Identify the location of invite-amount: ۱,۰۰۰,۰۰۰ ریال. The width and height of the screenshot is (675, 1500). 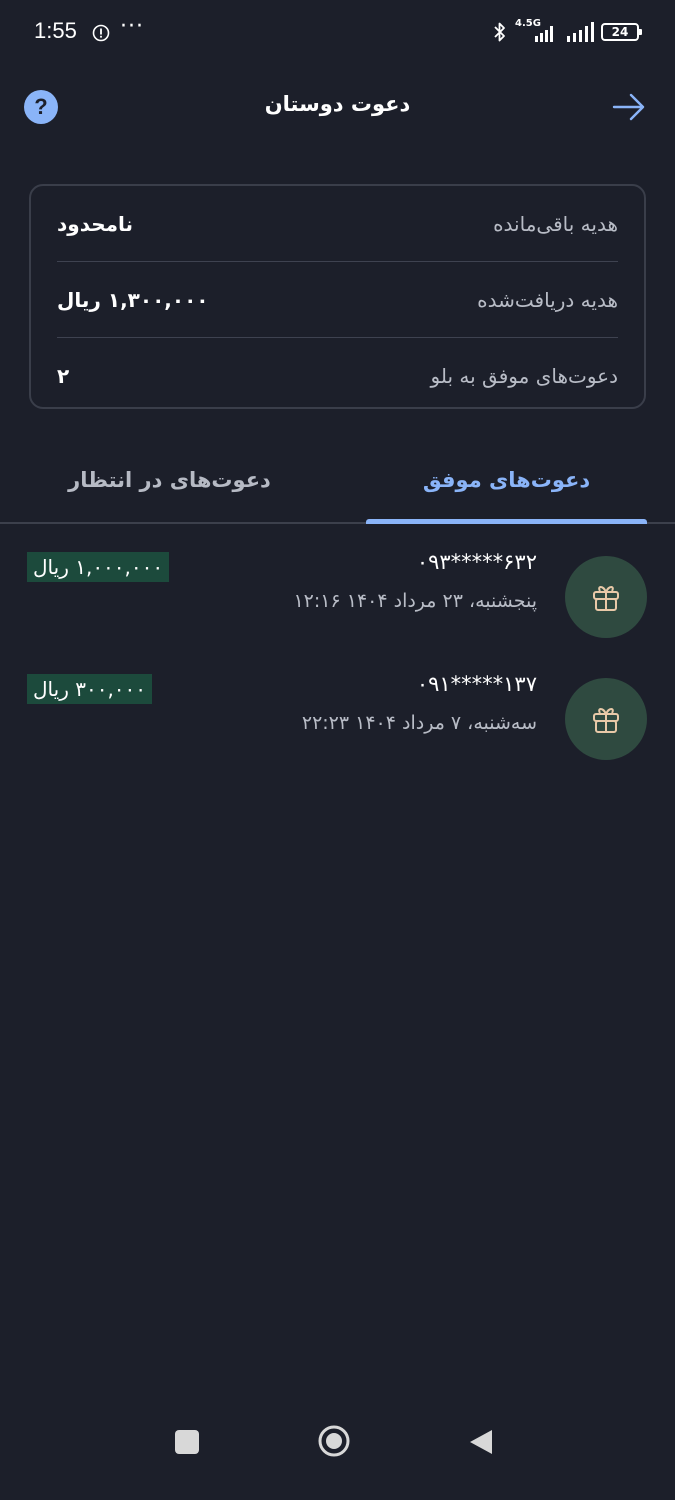
(98, 567).